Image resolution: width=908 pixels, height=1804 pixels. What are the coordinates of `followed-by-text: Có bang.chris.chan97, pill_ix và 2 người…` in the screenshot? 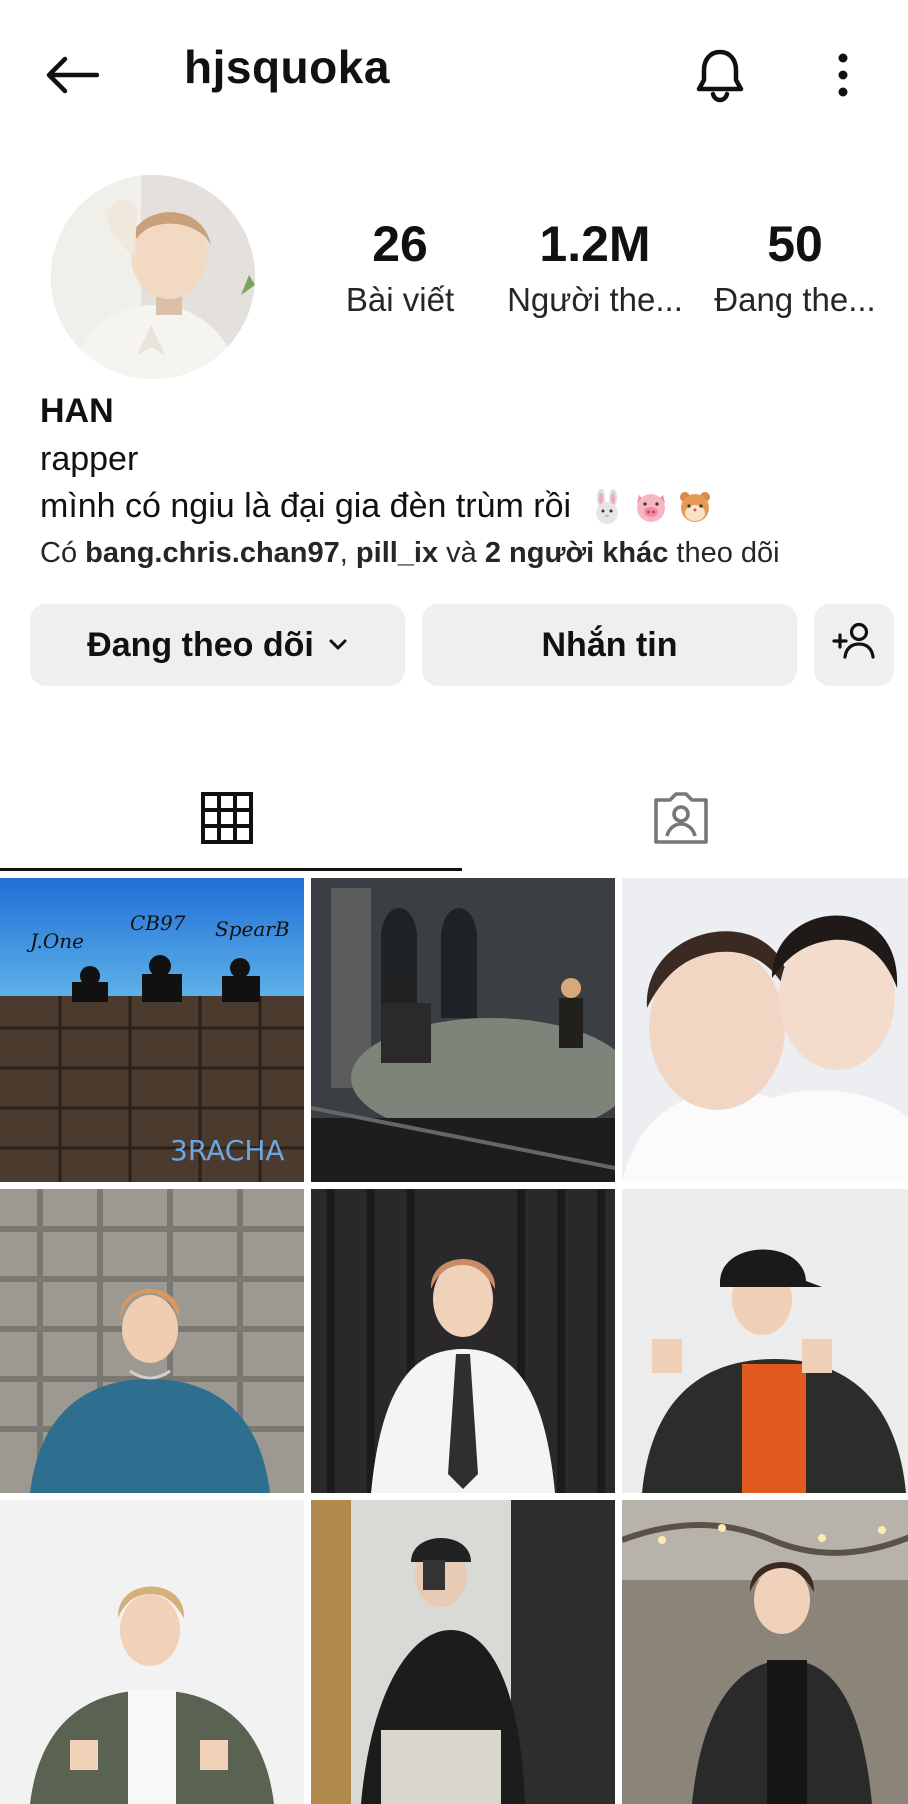 It's located at (410, 553).